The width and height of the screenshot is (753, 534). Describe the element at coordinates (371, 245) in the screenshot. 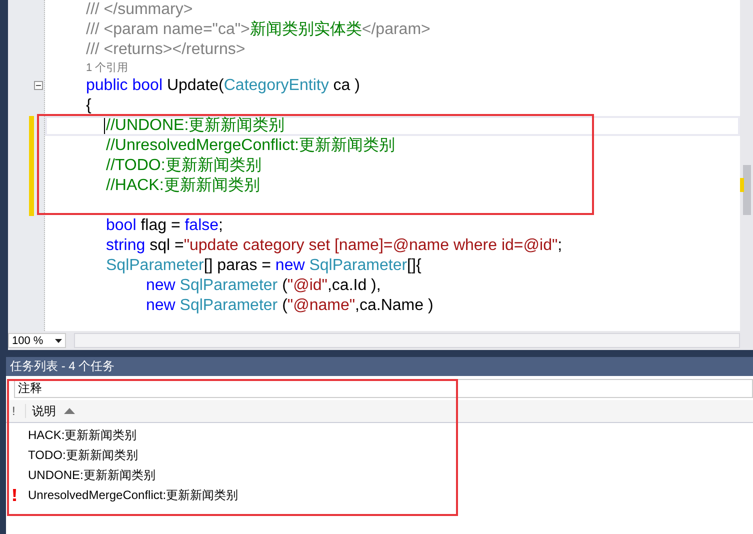

I see `string-literal: "update category set [name]=@name where id=@id"` at that location.